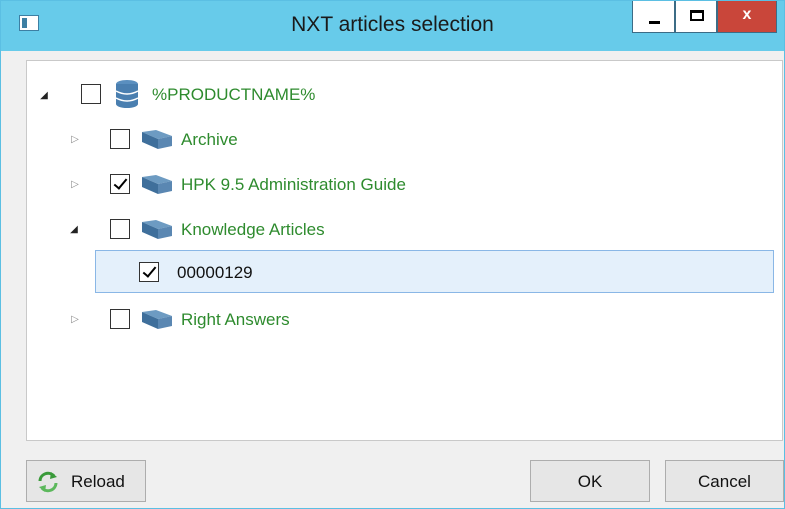  What do you see at coordinates (392, 26) in the screenshot?
I see `title-bar: NXT articles selection x` at bounding box center [392, 26].